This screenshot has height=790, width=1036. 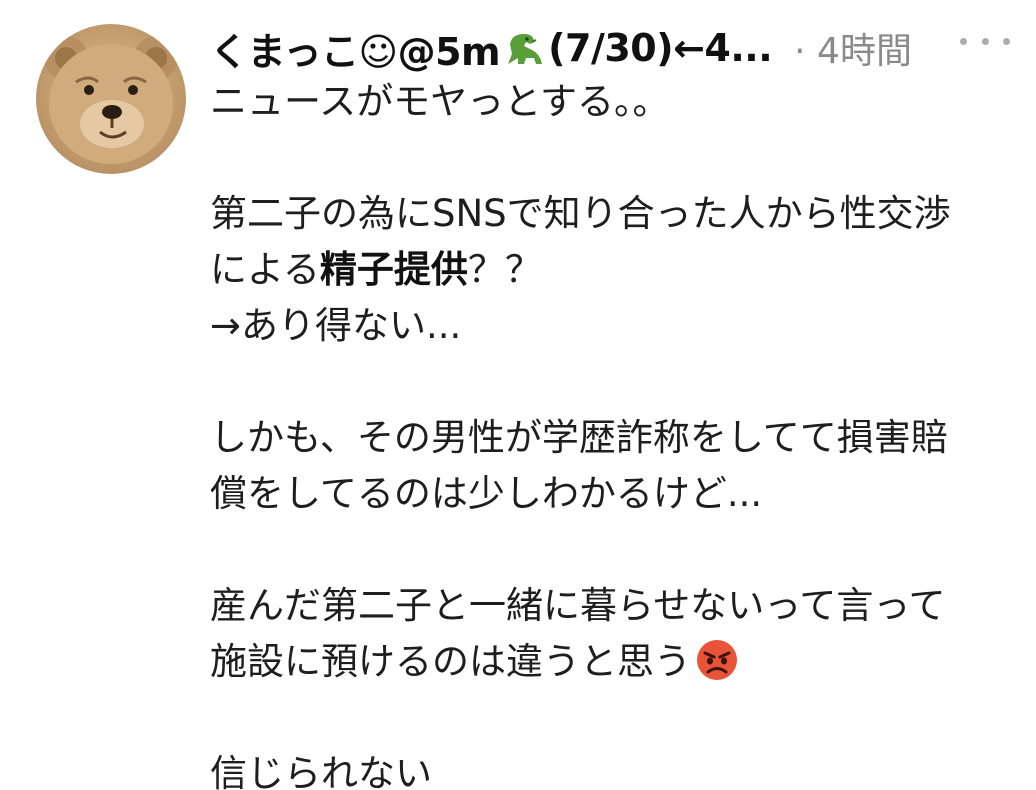 I want to click on tweet-header: くまっこ☺@5m (7/30)←4... · 4時間, so click(x=615, y=48).